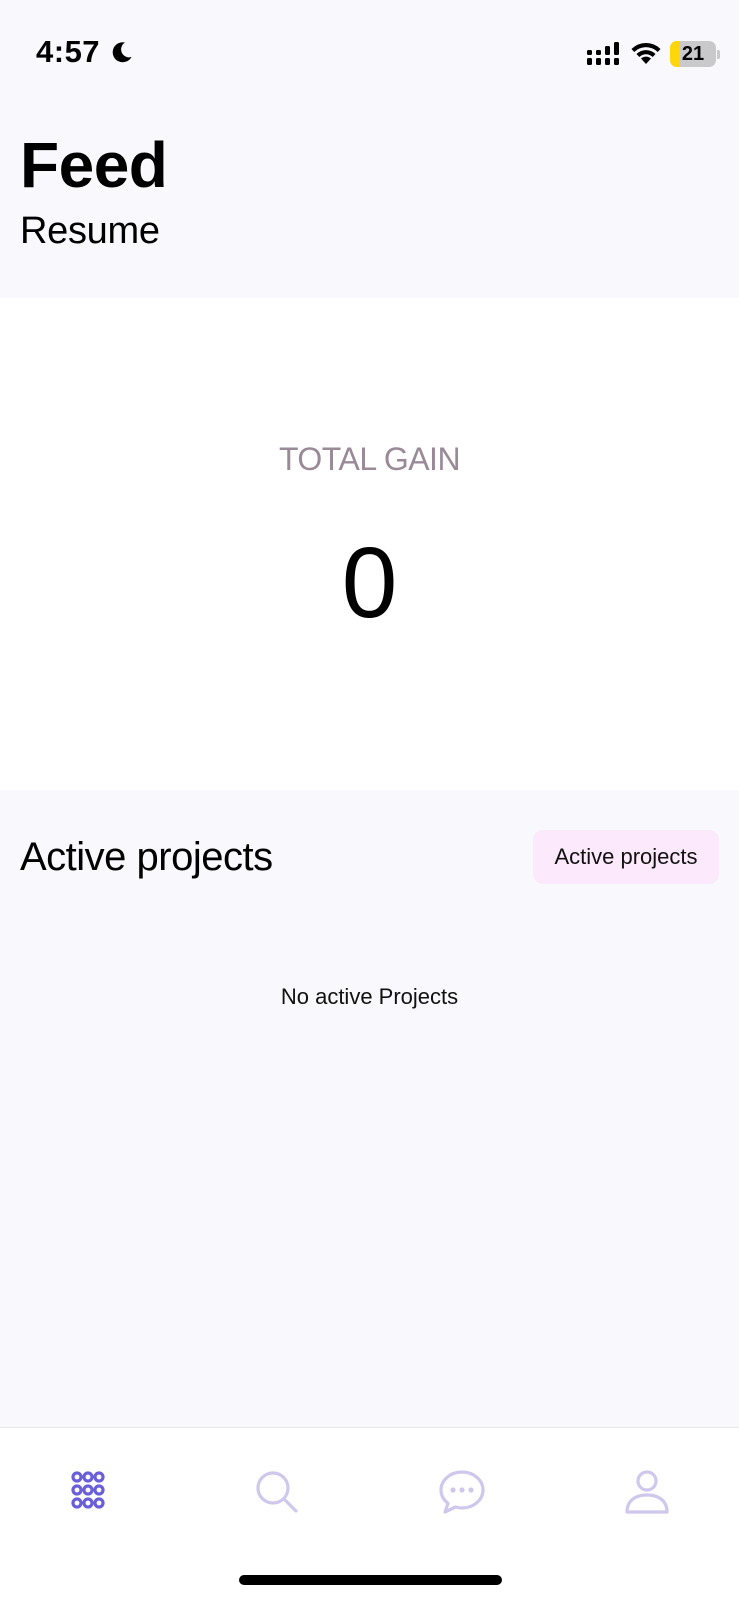 The image size is (739, 1600). I want to click on nav-tab-feed, so click(92, 1492).